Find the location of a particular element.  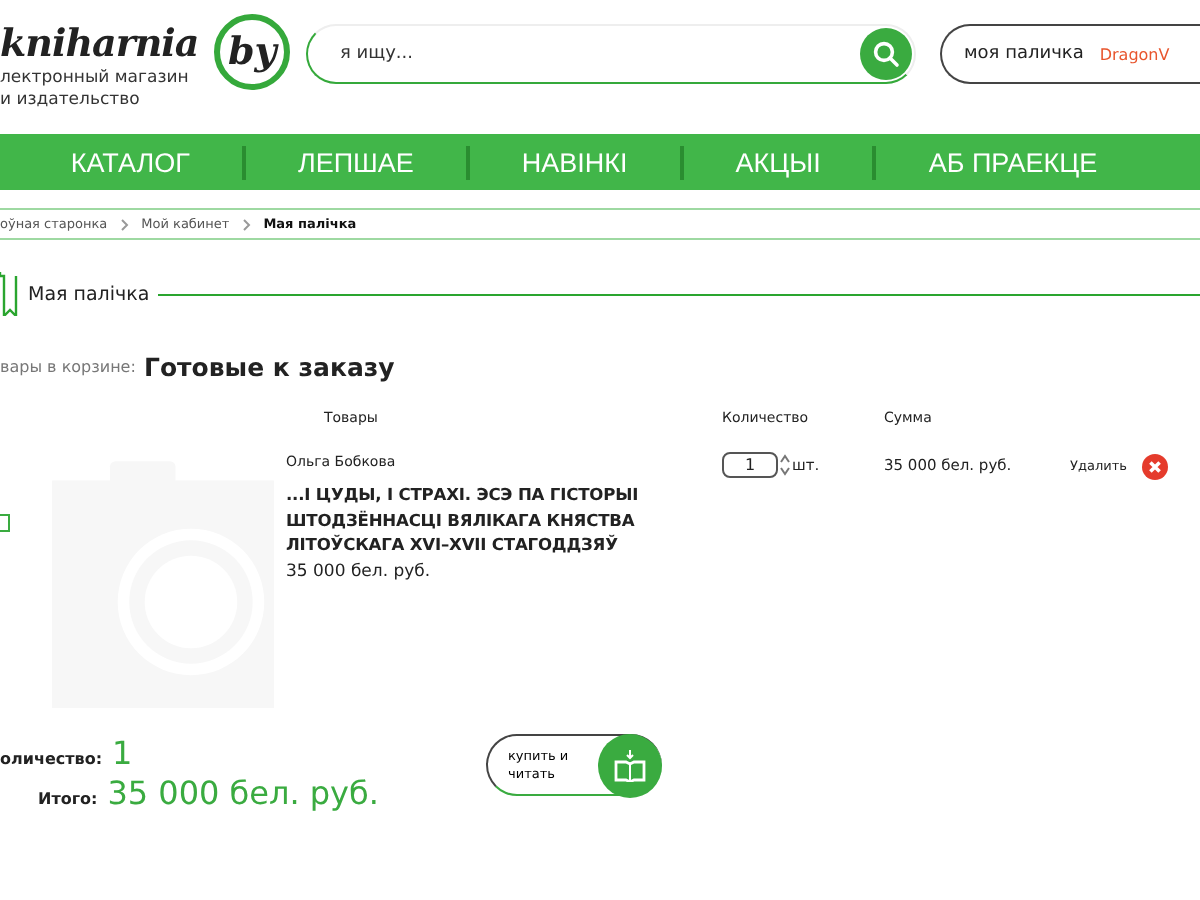

logo-text: kniharnia is located at coordinates (99, 44).